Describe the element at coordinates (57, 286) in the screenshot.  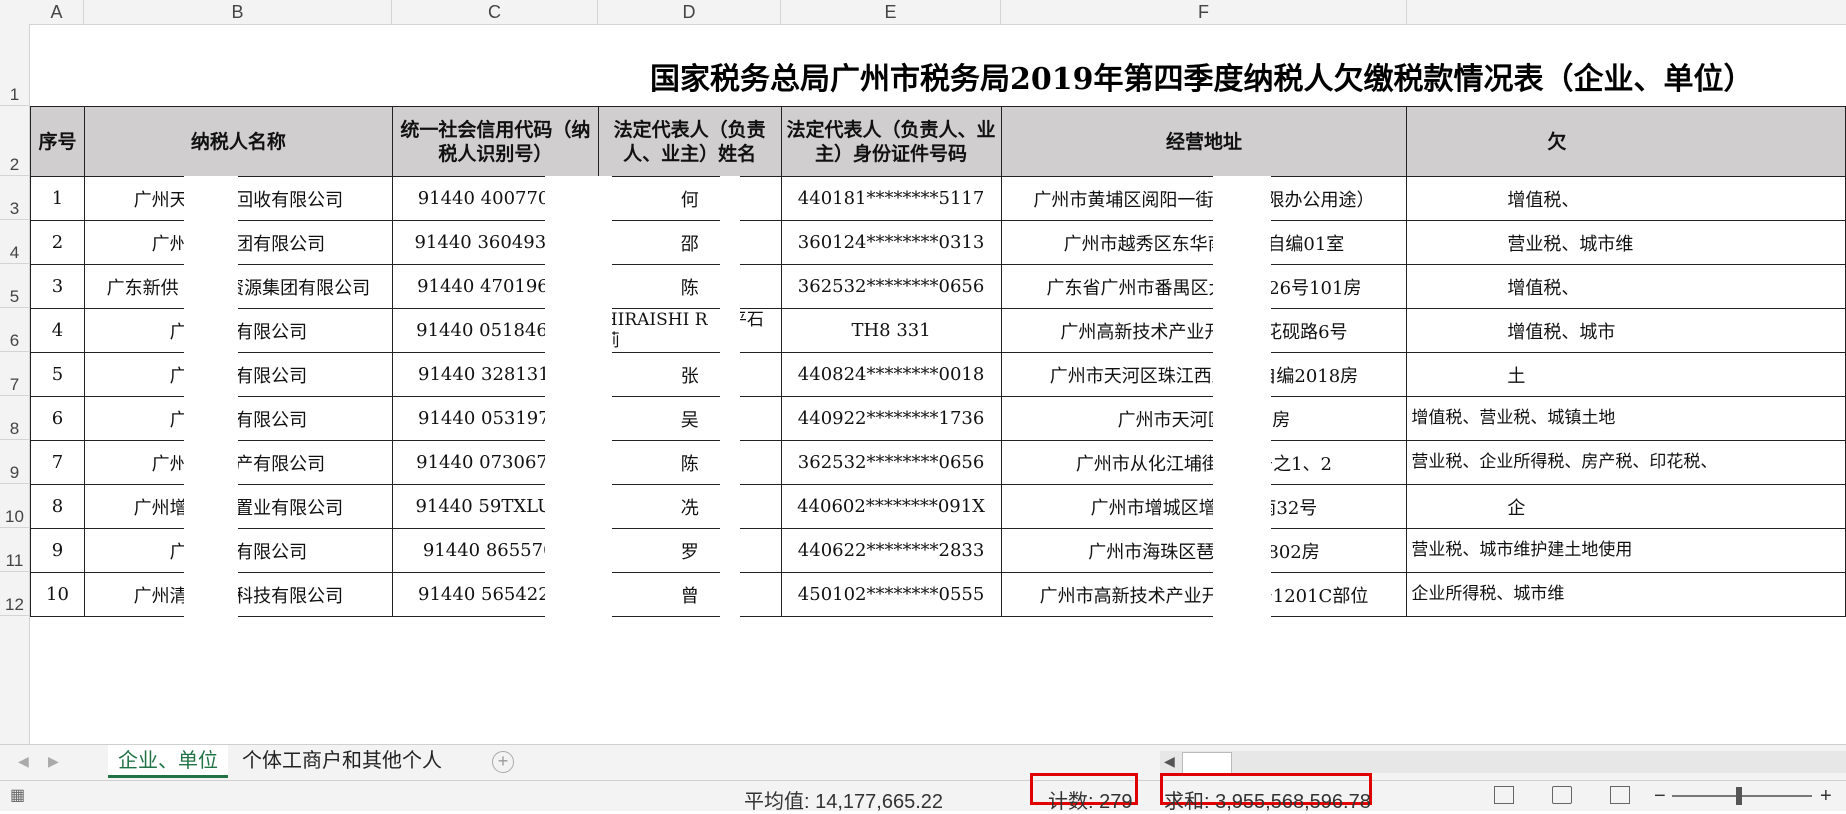
I see `cell-seq: 3` at that location.